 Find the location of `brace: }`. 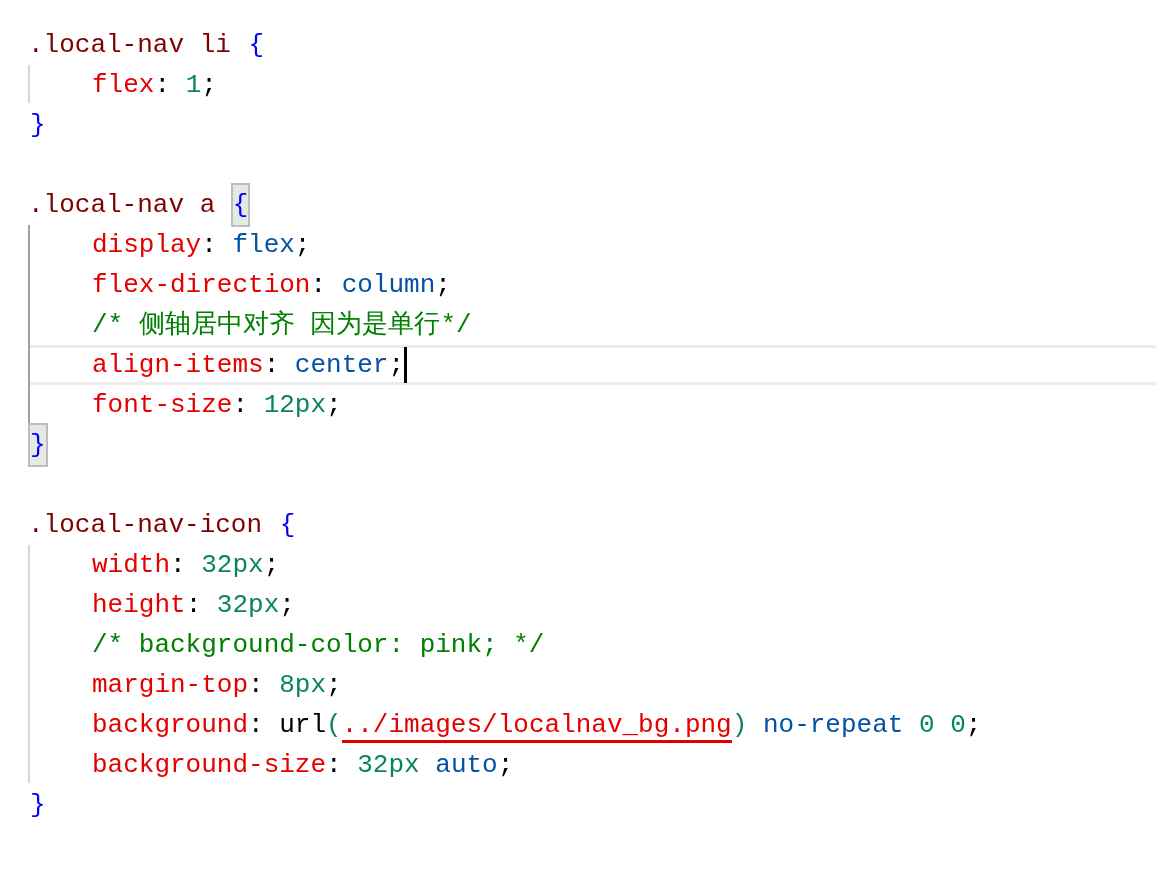

brace: } is located at coordinates (38, 445).